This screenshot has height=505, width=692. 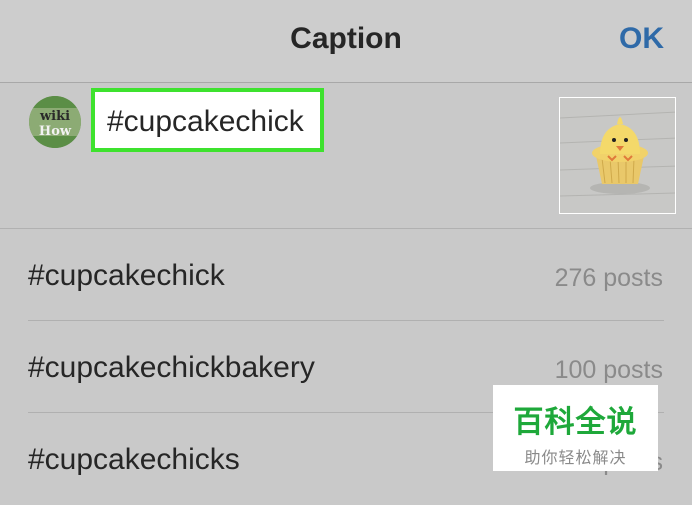 I want to click on post-thumbnail, so click(x=617, y=155).